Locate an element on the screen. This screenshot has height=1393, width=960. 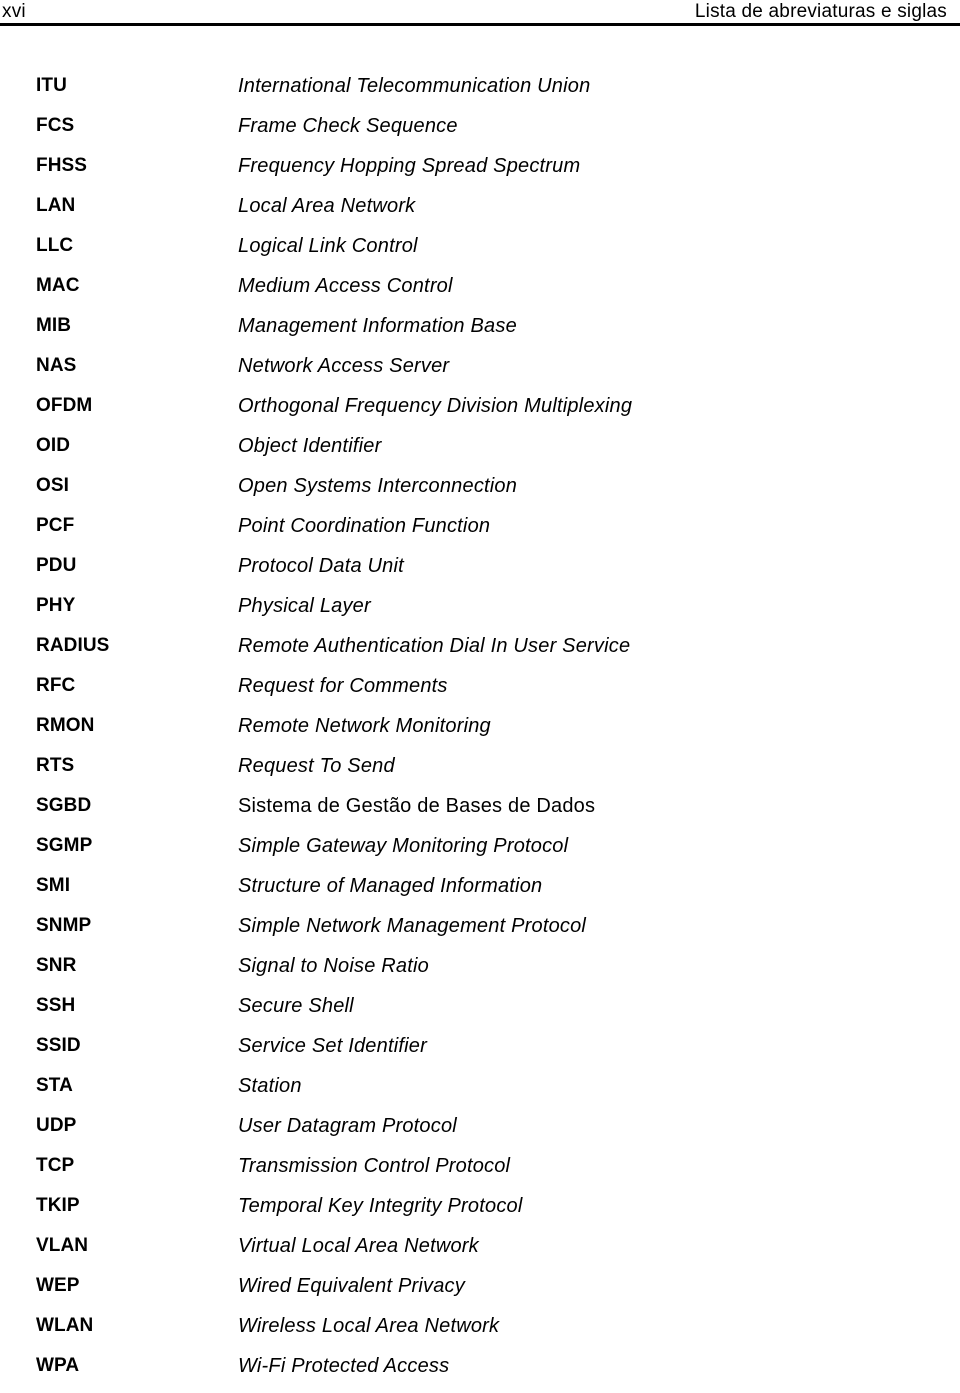
abbreviation-term: OFDM is located at coordinates (64, 405).